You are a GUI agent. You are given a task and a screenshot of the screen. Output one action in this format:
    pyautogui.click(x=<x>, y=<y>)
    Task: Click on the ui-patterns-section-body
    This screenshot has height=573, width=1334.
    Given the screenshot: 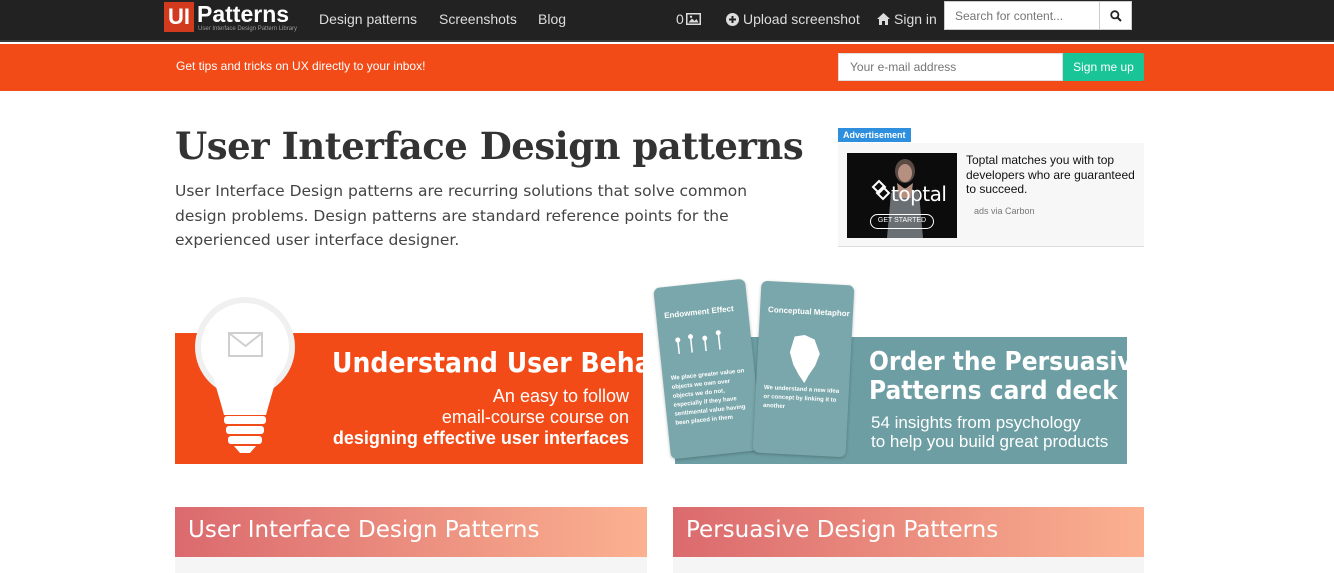 What is the action you would take?
    pyautogui.click(x=411, y=565)
    